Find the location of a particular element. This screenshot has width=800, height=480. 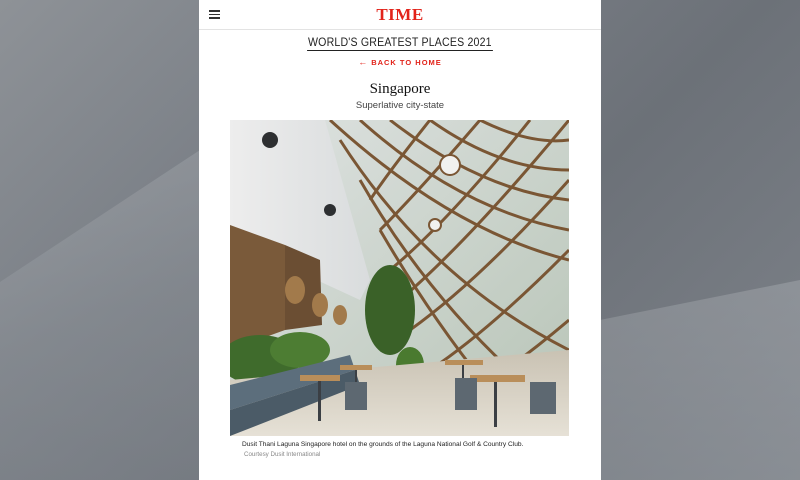

section-title: WORLD'S GREATEST PLACES 2021 is located at coordinates (400, 44).